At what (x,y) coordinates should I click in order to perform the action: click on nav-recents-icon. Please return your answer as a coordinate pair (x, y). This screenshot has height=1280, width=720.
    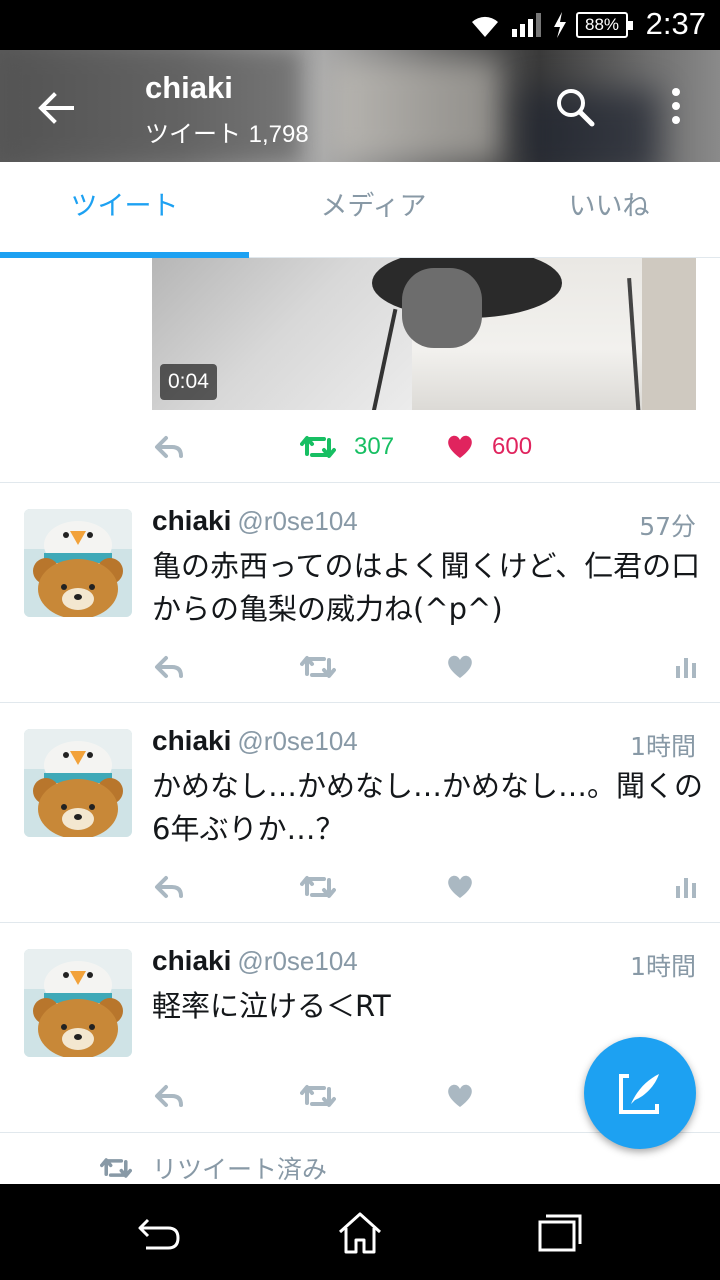
    Looking at the image, I should click on (560, 1232).